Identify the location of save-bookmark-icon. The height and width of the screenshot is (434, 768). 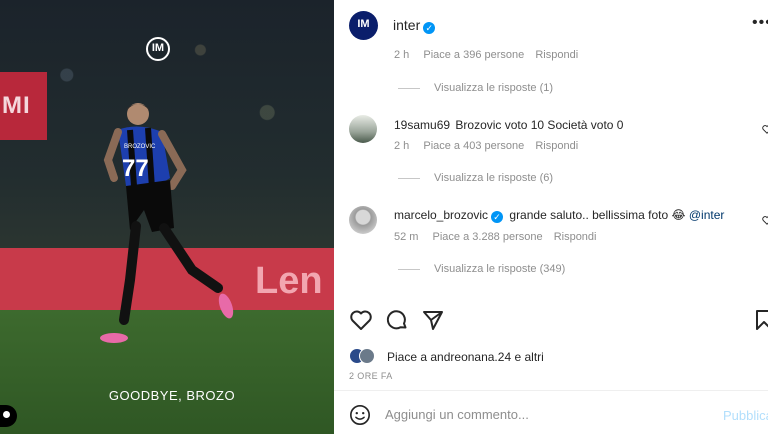
(760, 320).